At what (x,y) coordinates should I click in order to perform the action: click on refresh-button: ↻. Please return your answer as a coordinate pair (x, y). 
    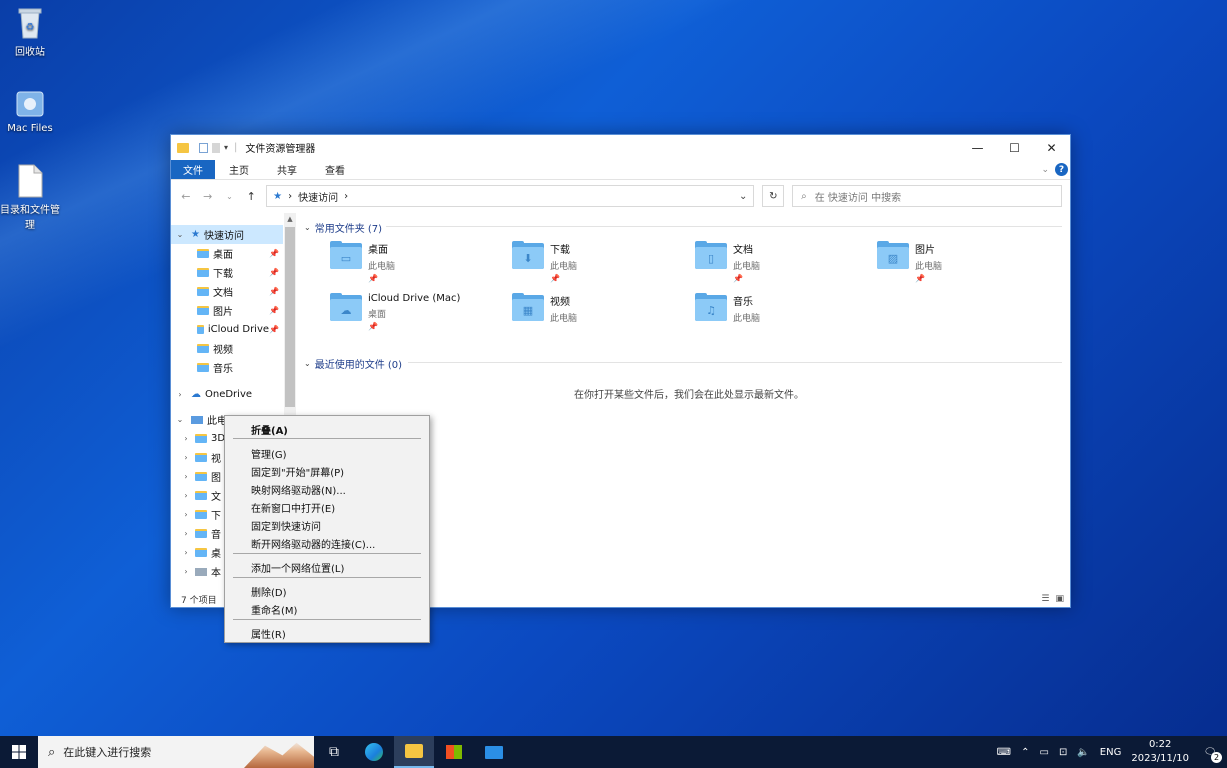
    Looking at the image, I should click on (773, 196).